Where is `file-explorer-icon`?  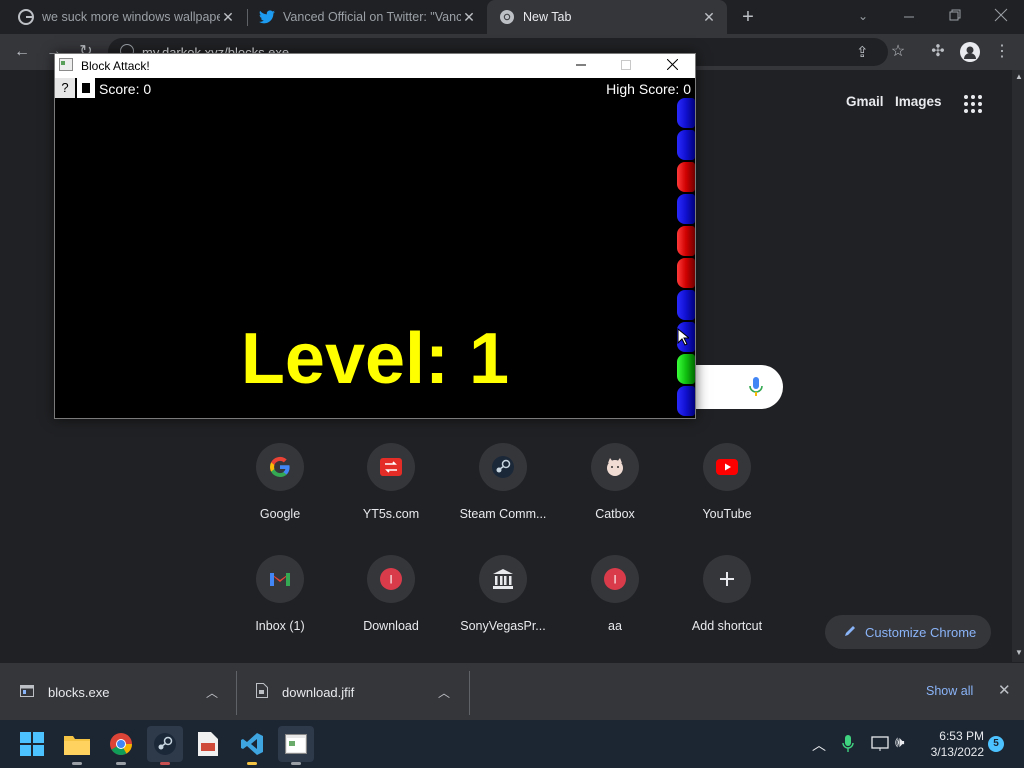 file-explorer-icon is located at coordinates (77, 745).